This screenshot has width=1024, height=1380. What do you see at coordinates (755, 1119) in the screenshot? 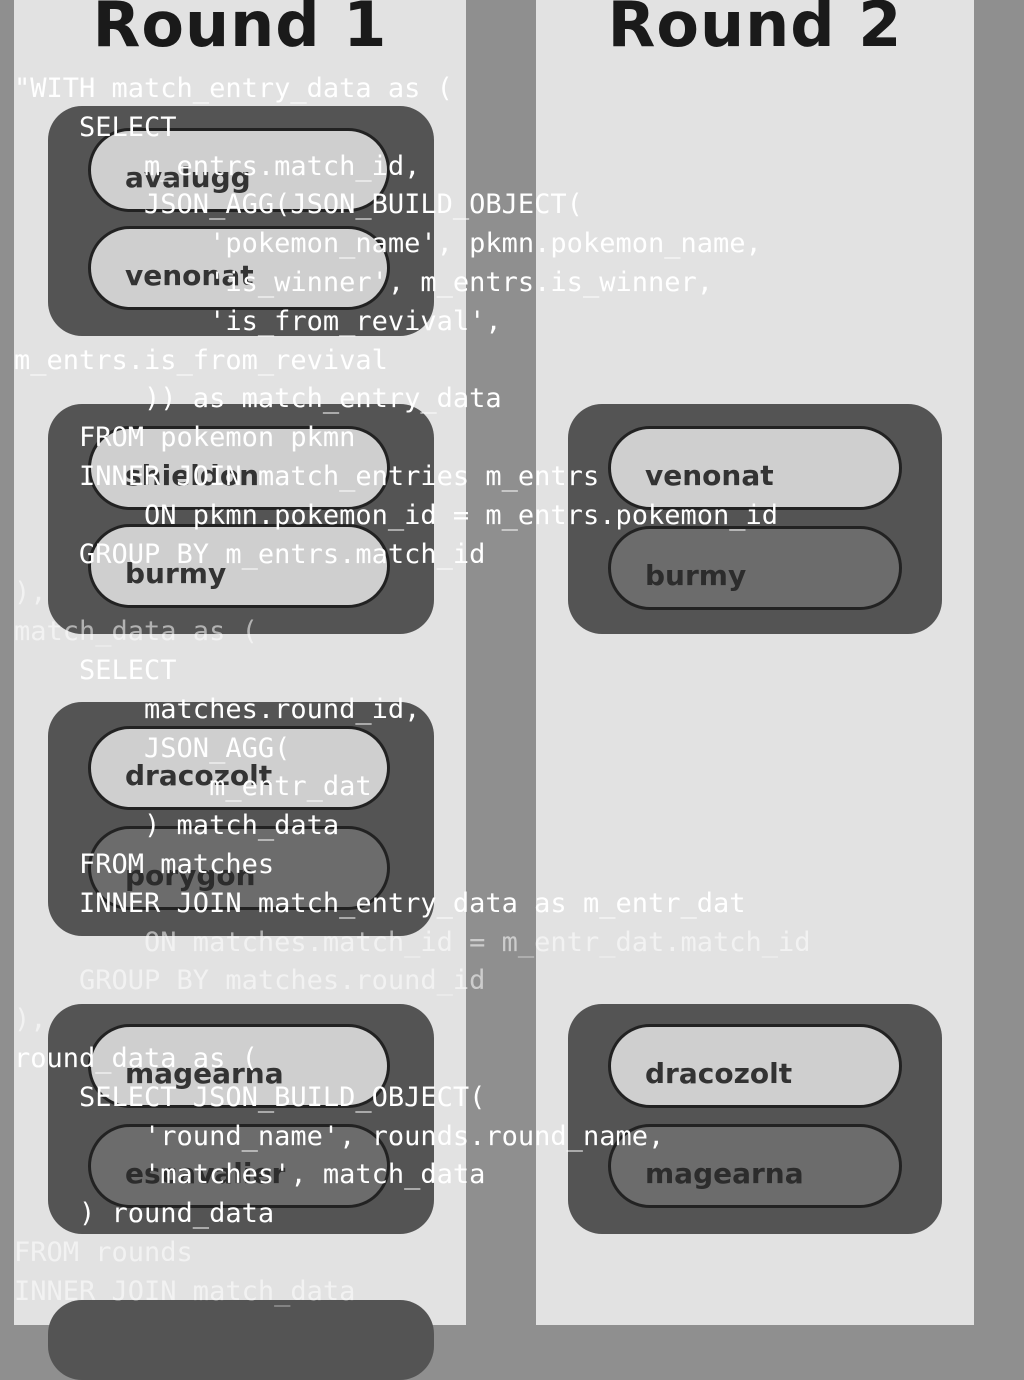
I see `match-card: dracozolt magearna` at bounding box center [755, 1119].